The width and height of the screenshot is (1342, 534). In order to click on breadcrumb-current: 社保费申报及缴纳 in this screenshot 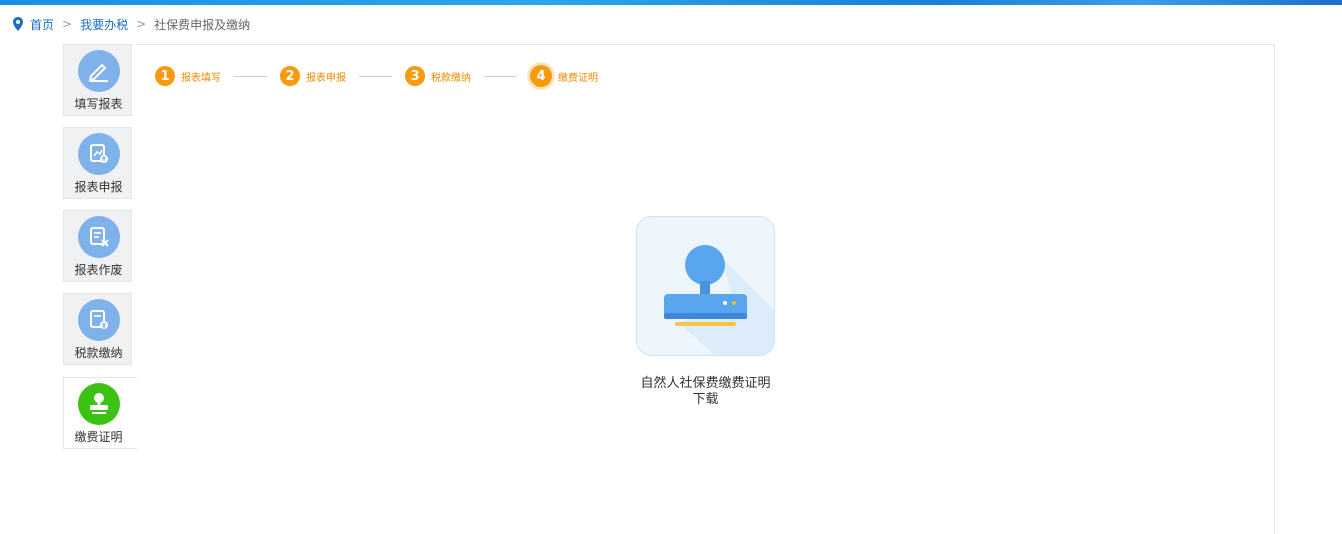, I will do `click(202, 24)`.